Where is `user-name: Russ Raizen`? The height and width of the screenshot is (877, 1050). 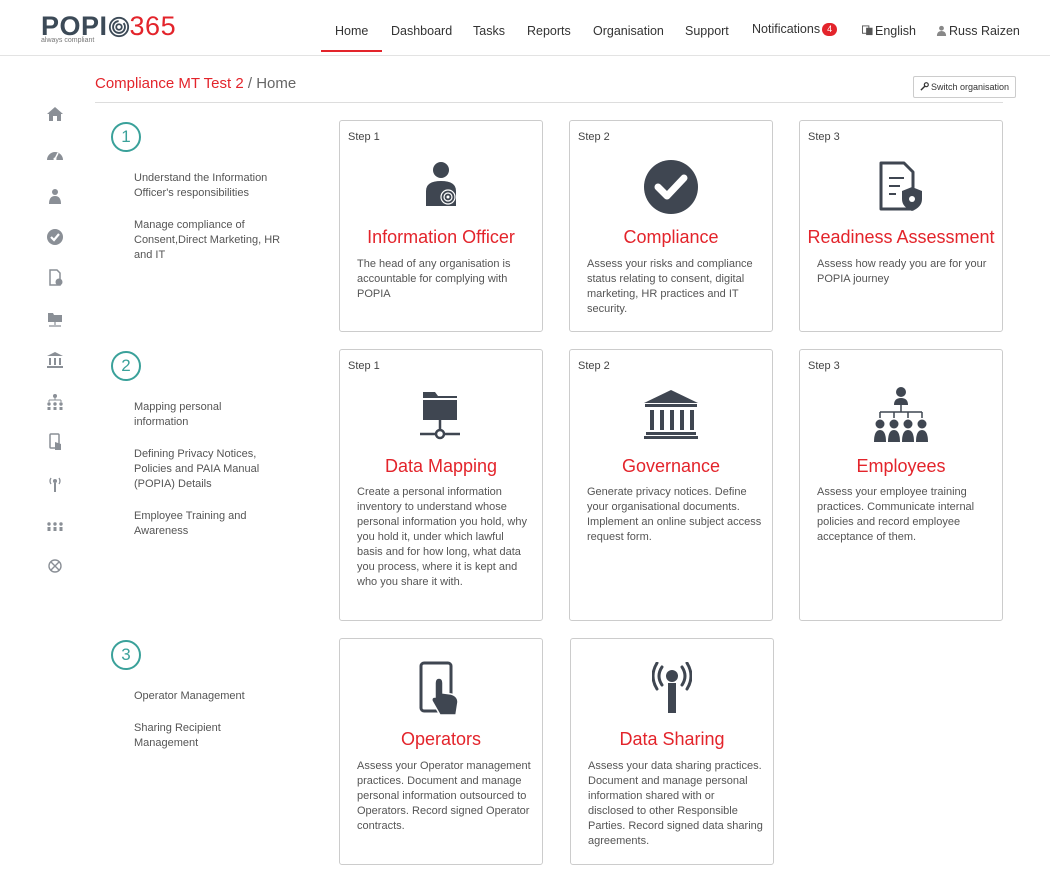
user-name: Russ Raizen is located at coordinates (984, 31).